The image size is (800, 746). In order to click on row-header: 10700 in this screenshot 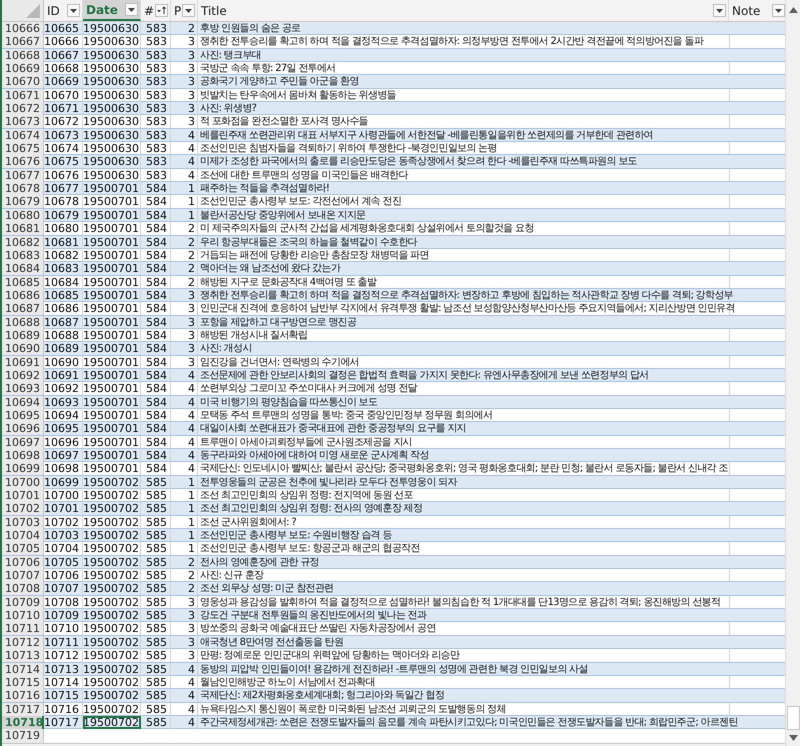, I will do `click(23, 482)`.